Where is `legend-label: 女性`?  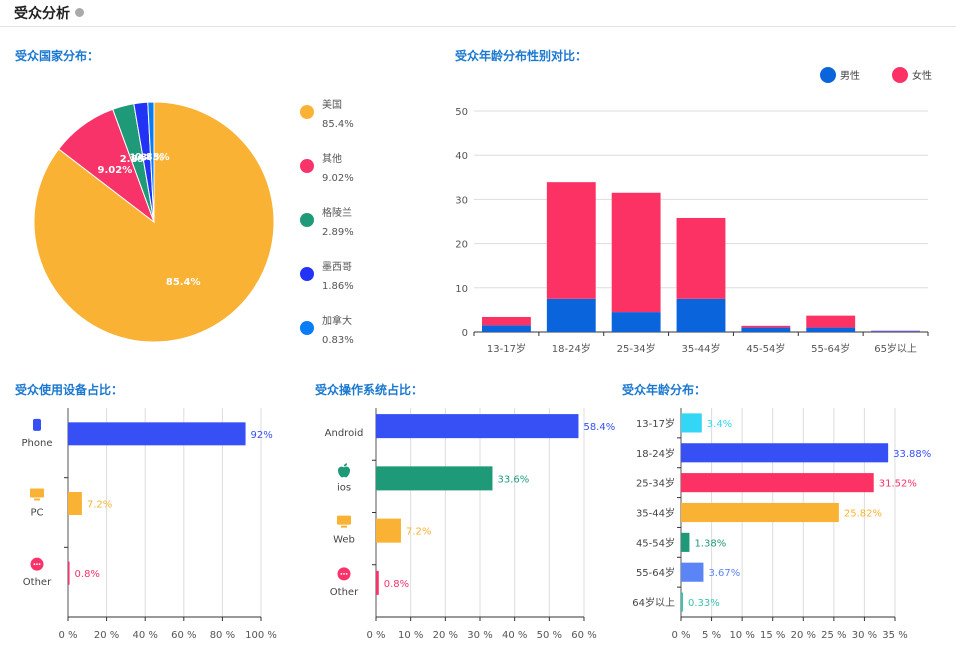 legend-label: 女性 is located at coordinates (922, 75).